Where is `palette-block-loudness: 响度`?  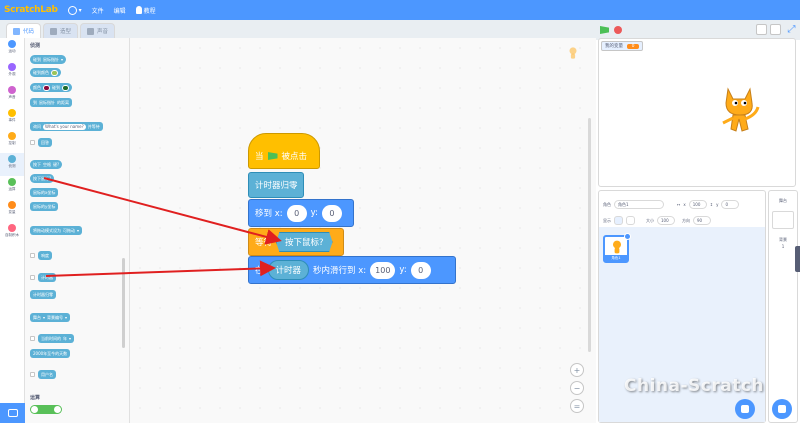 palette-block-loudness: 响度 is located at coordinates (45, 255).